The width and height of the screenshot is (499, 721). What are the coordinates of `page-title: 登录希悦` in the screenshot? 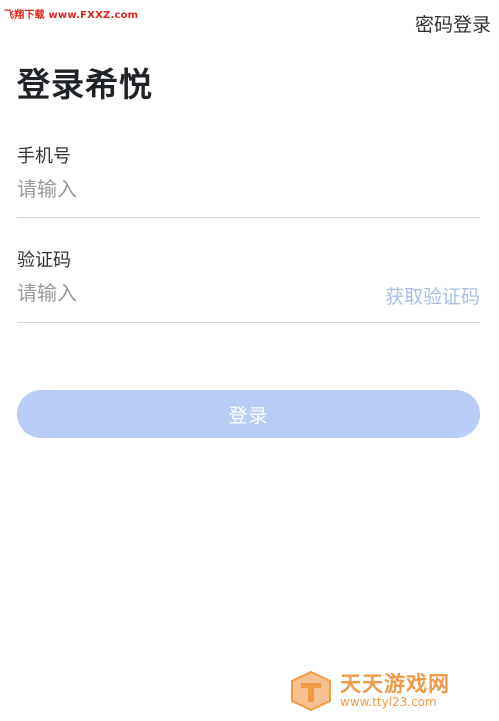 It's located at (85, 84).